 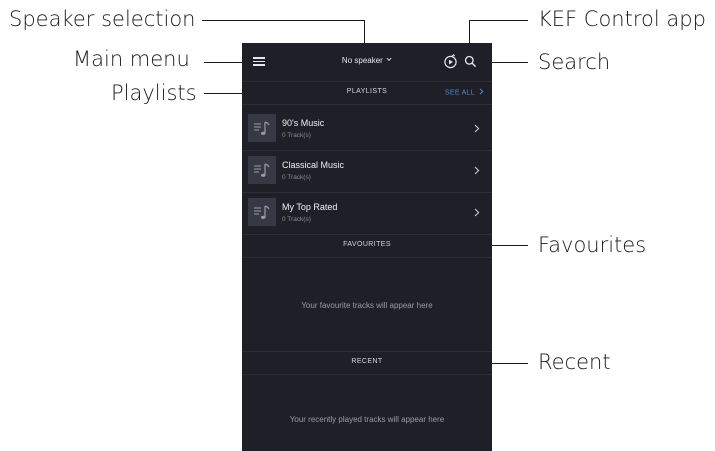 What do you see at coordinates (362, 60) in the screenshot?
I see `speaker-selector-label: No speaker` at bounding box center [362, 60].